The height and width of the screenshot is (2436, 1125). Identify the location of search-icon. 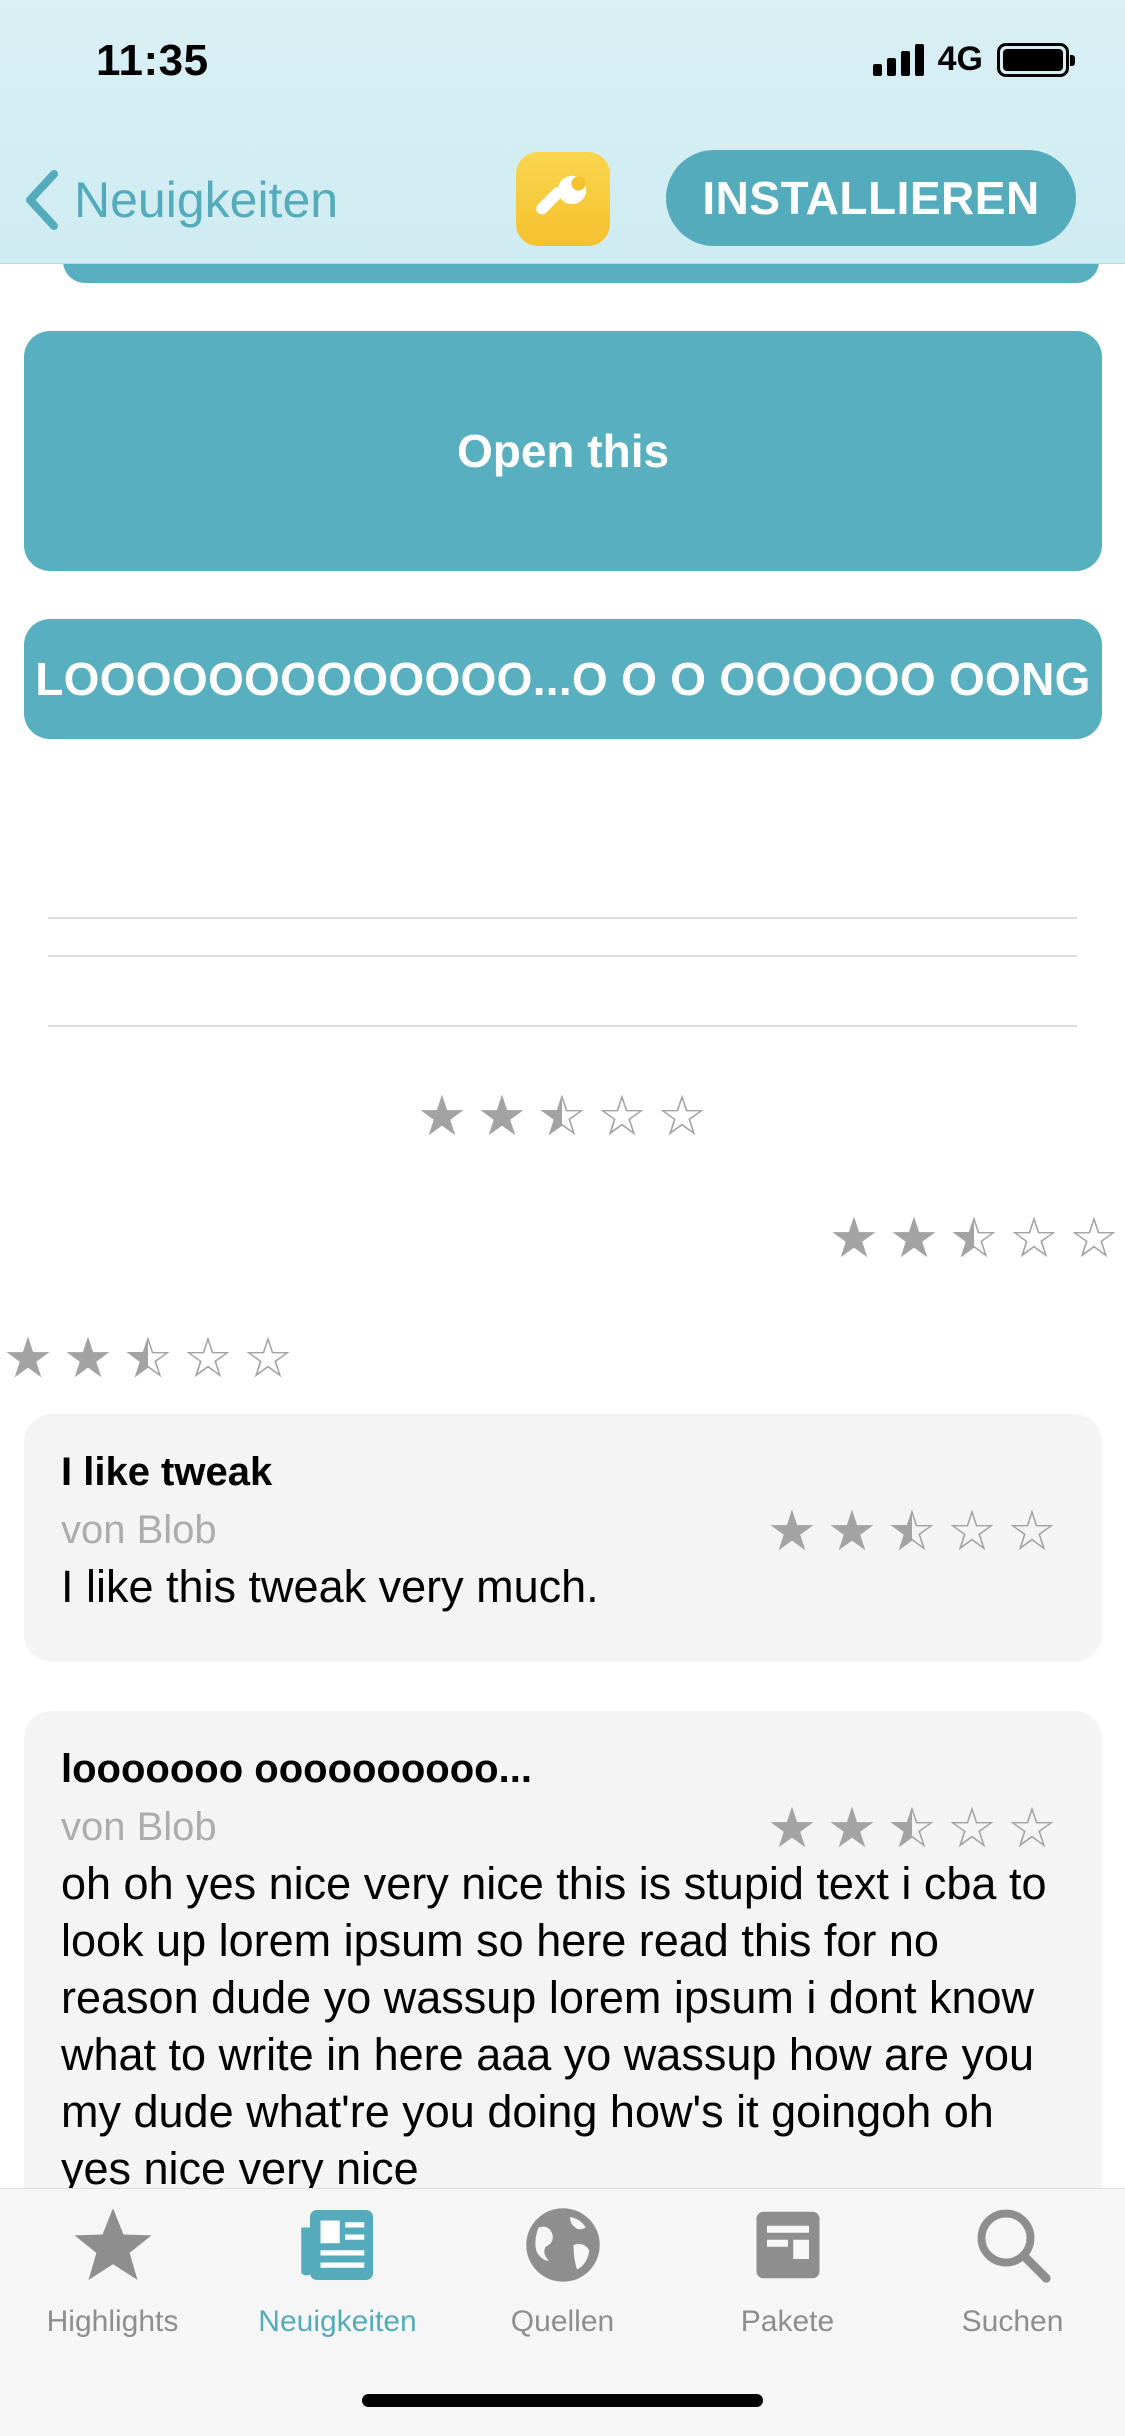
(1014, 2246).